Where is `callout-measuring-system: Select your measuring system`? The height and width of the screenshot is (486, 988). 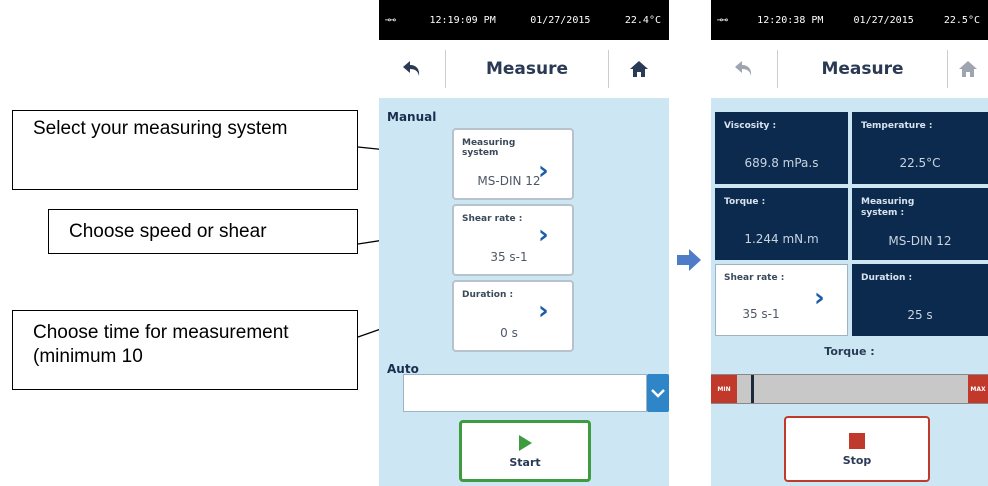
callout-measuring-system: Select your measuring system is located at coordinates (185, 150).